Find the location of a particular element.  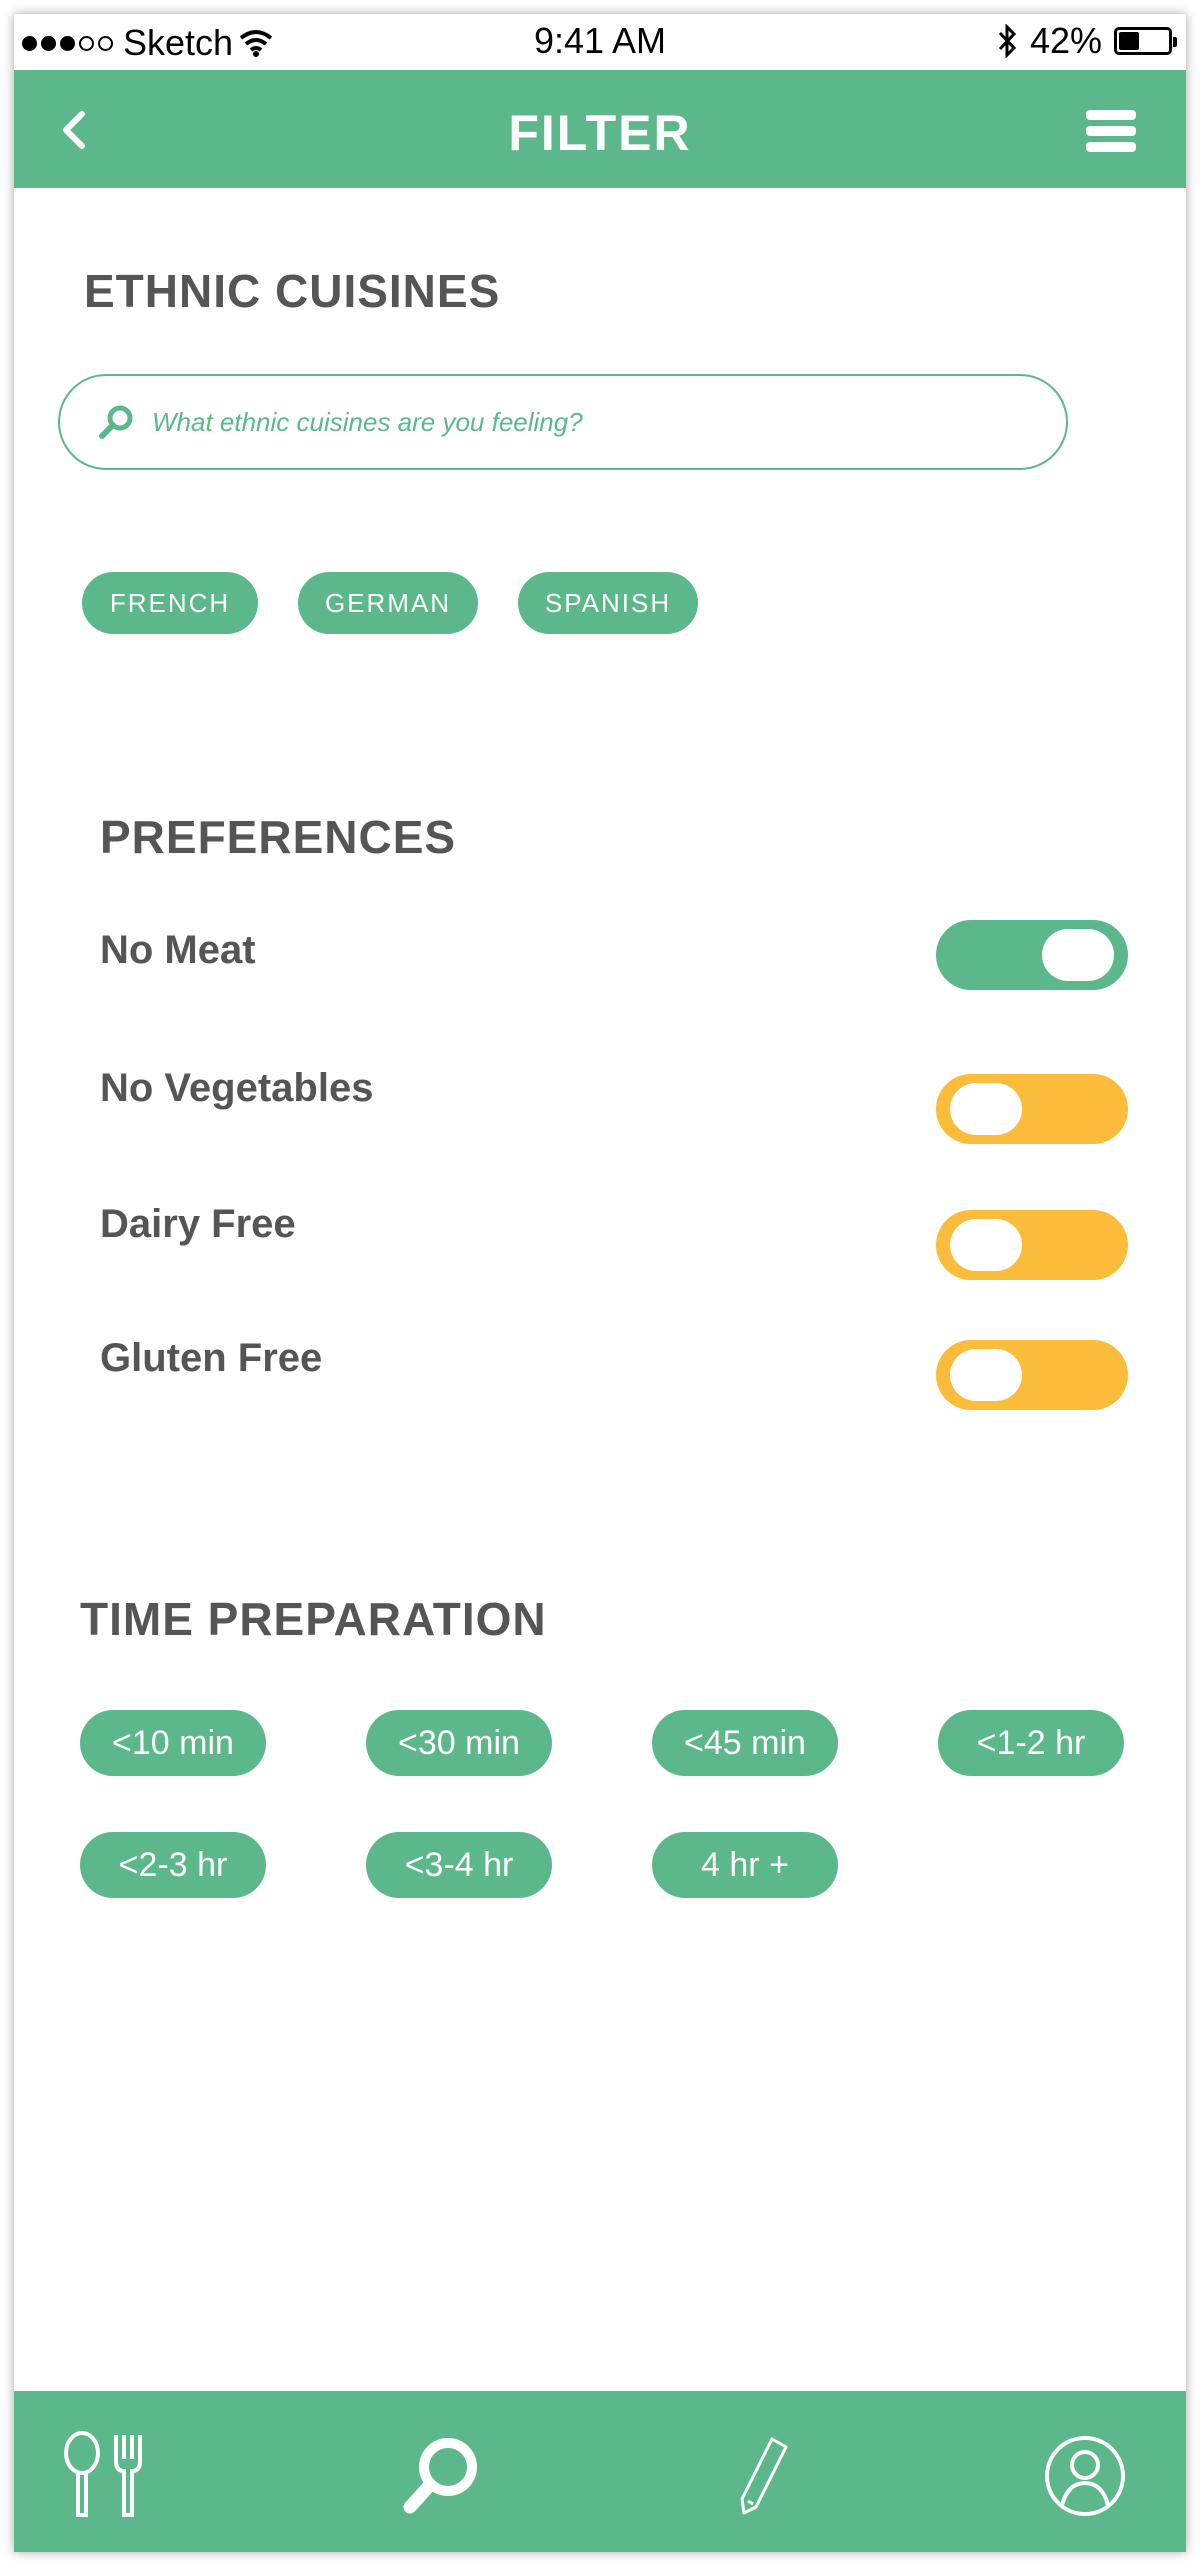

time-option-1-2-hr: <1-2 hr is located at coordinates (1031, 1743).